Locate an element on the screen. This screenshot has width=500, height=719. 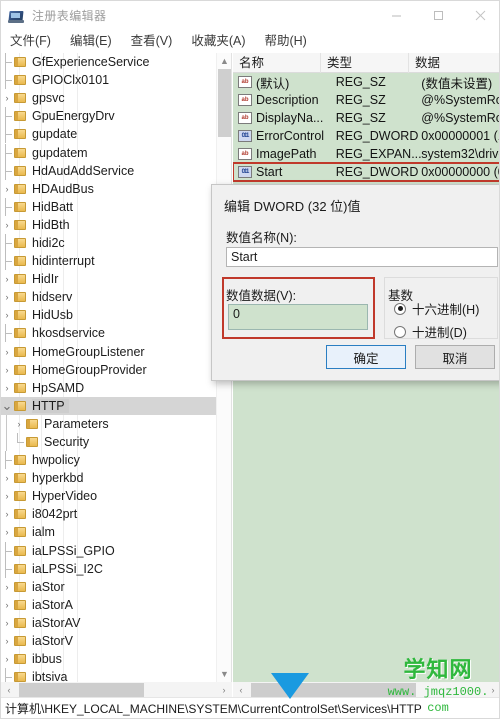
tree-item: › gpsvc is located at coordinates (109, 98).